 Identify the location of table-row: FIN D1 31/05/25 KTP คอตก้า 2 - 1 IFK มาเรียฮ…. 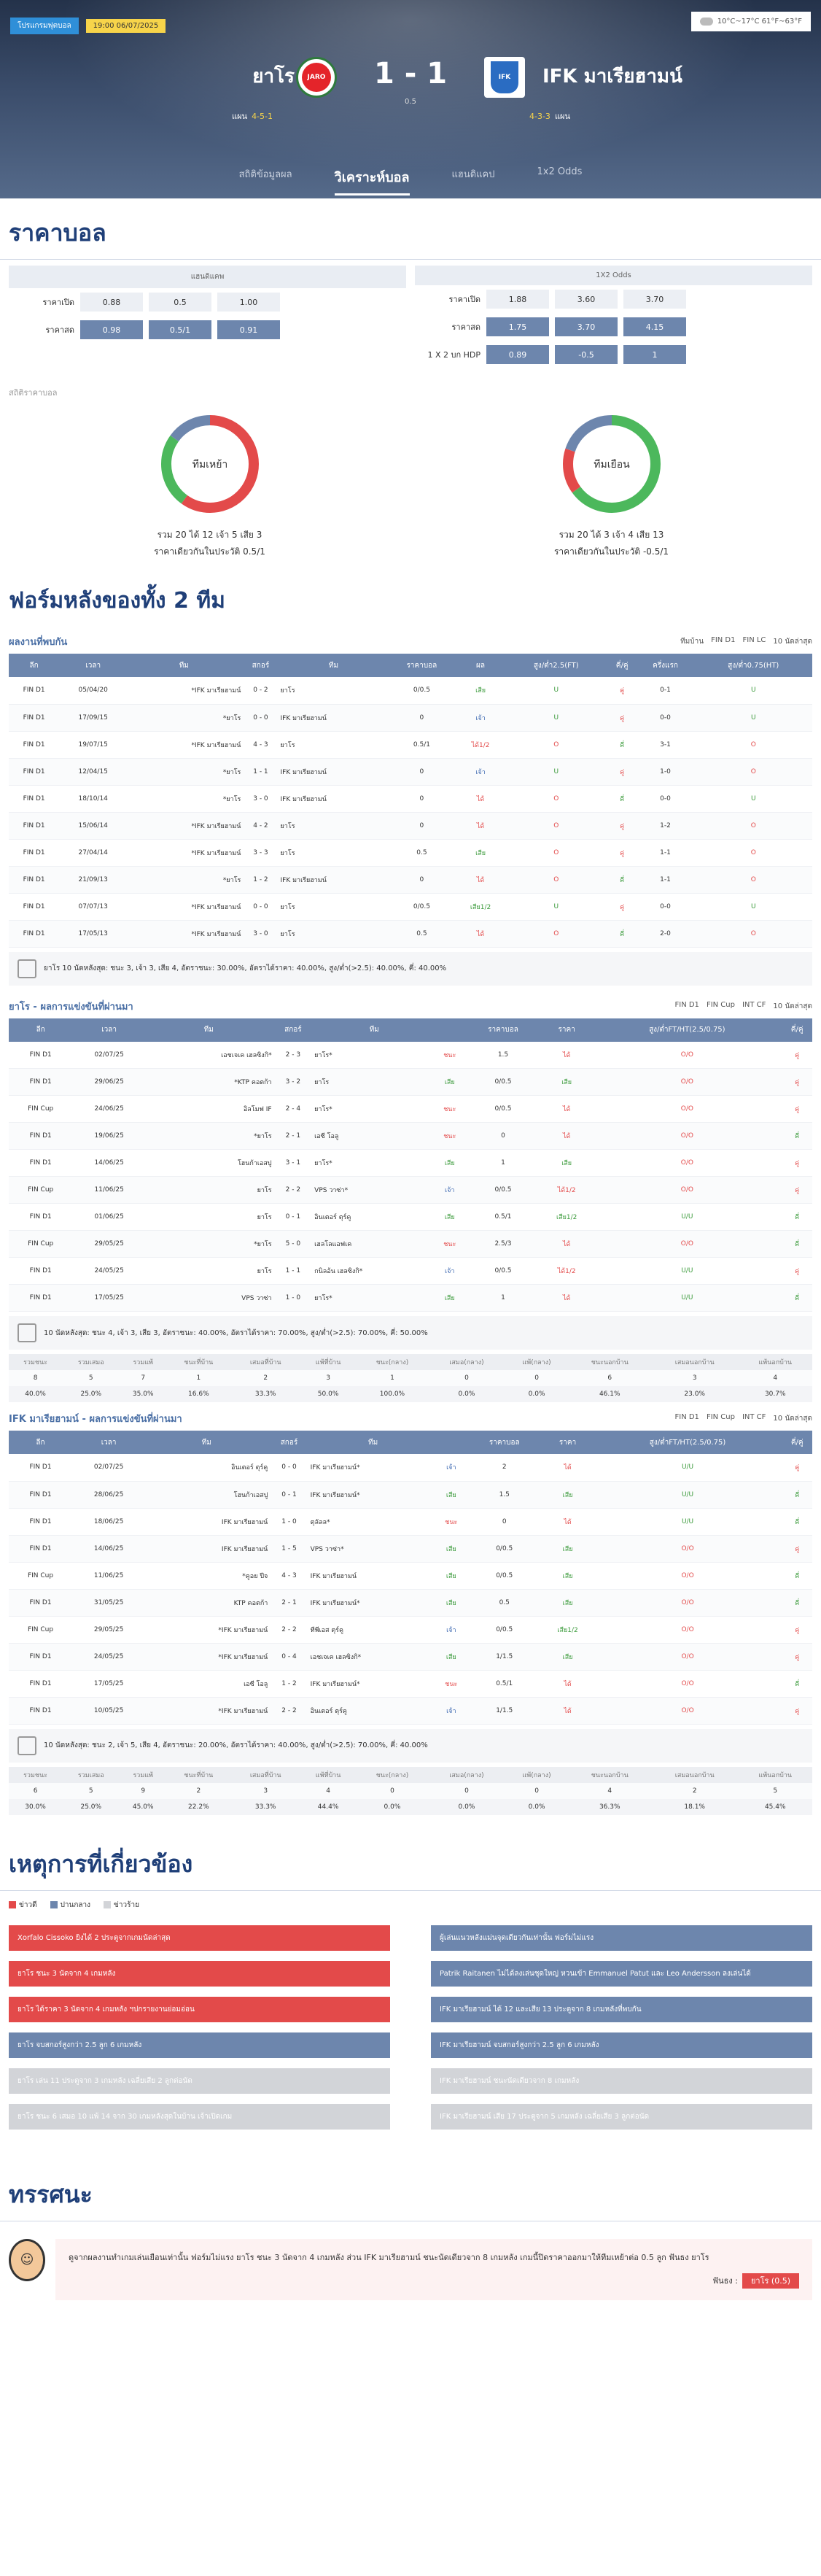
(410, 1603).